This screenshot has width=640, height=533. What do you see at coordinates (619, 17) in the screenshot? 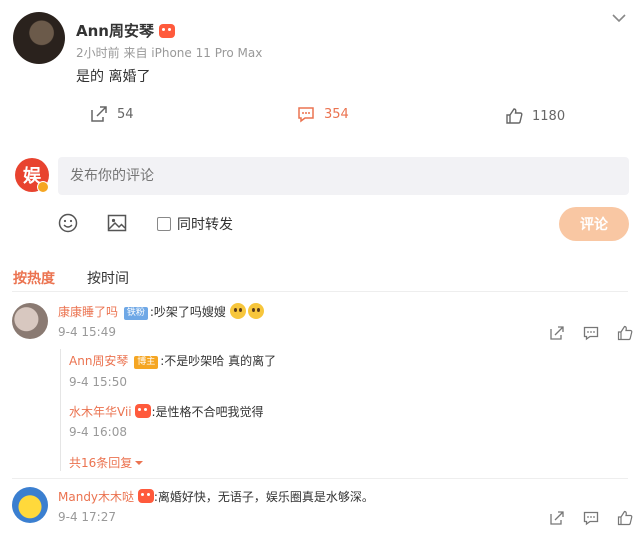
I see `collapse-chevron-icon` at bounding box center [619, 17].